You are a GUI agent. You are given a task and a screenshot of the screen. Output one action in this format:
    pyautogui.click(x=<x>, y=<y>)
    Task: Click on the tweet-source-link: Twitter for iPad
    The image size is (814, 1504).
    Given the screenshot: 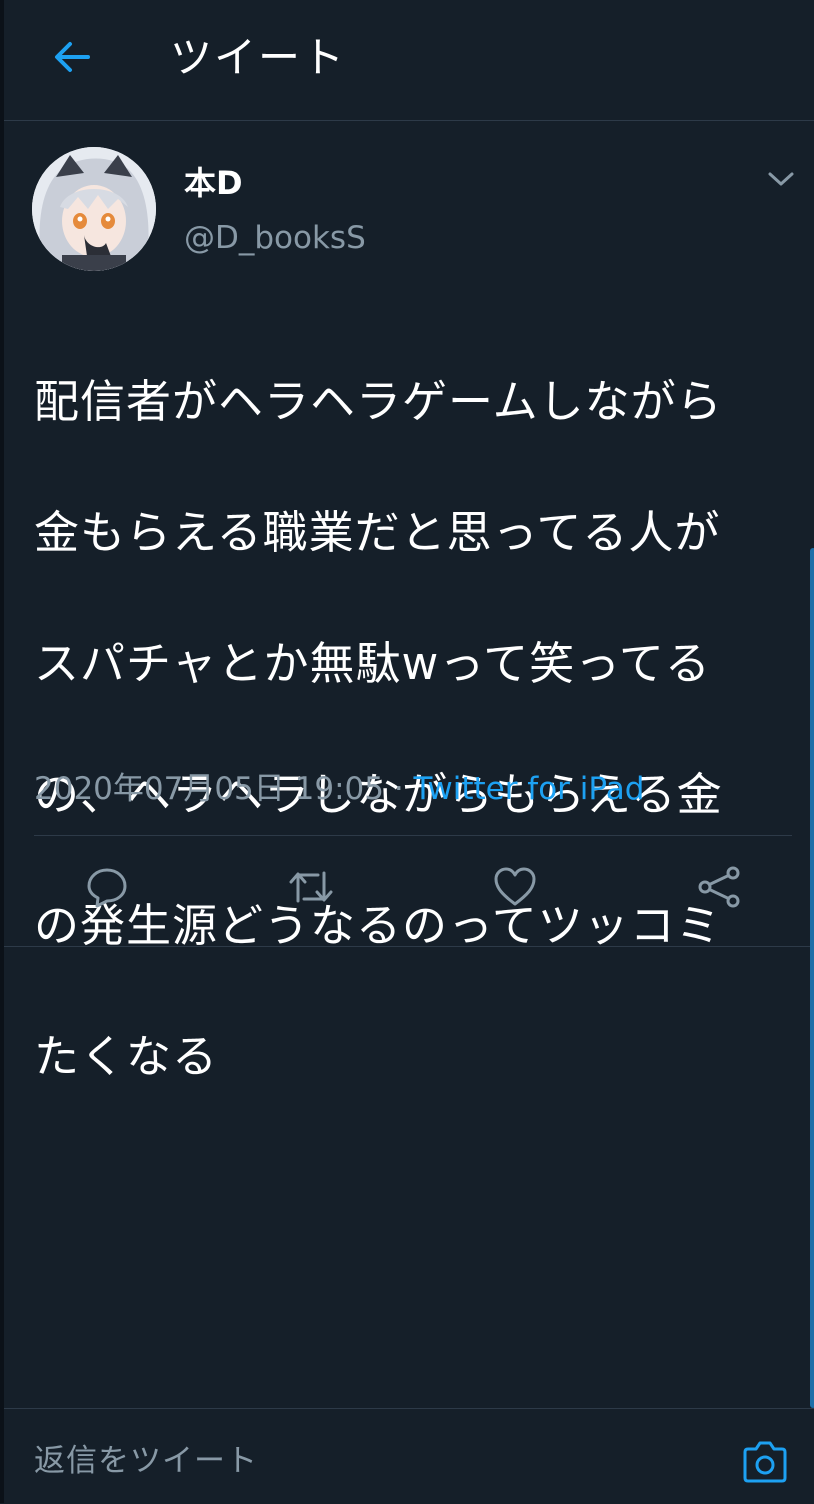 What is the action you would take?
    pyautogui.click(x=529, y=789)
    